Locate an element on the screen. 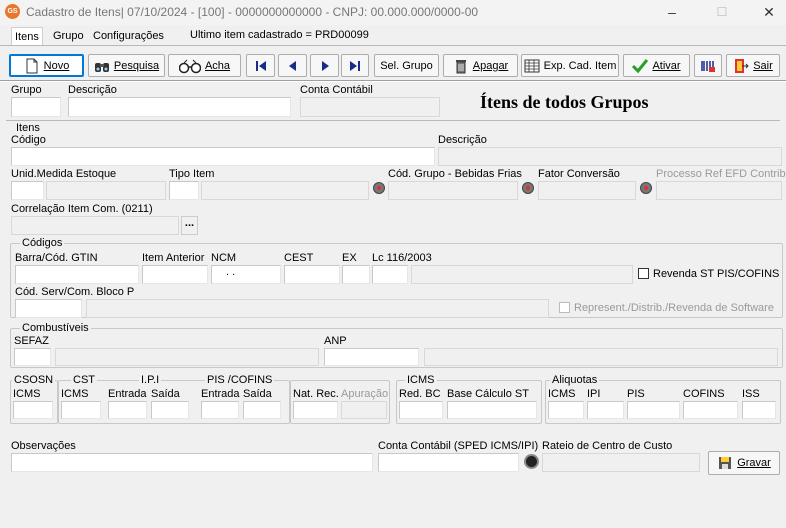  last-record-button is located at coordinates (355, 65).